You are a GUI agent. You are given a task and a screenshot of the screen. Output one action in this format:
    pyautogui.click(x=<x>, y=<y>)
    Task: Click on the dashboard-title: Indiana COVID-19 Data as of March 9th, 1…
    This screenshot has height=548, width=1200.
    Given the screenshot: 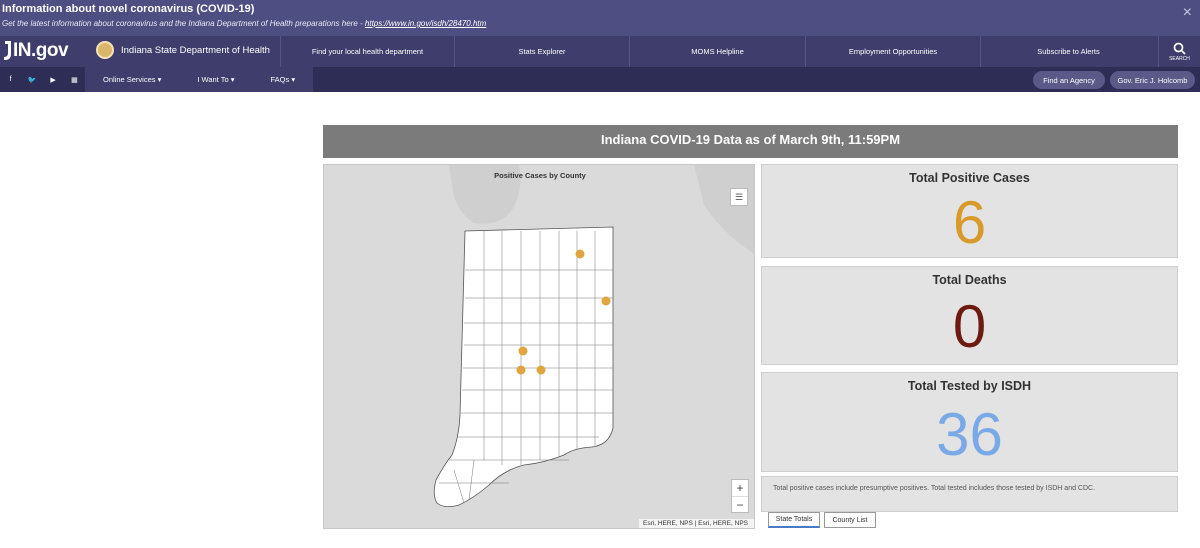 What is the action you would take?
    pyautogui.click(x=750, y=141)
    